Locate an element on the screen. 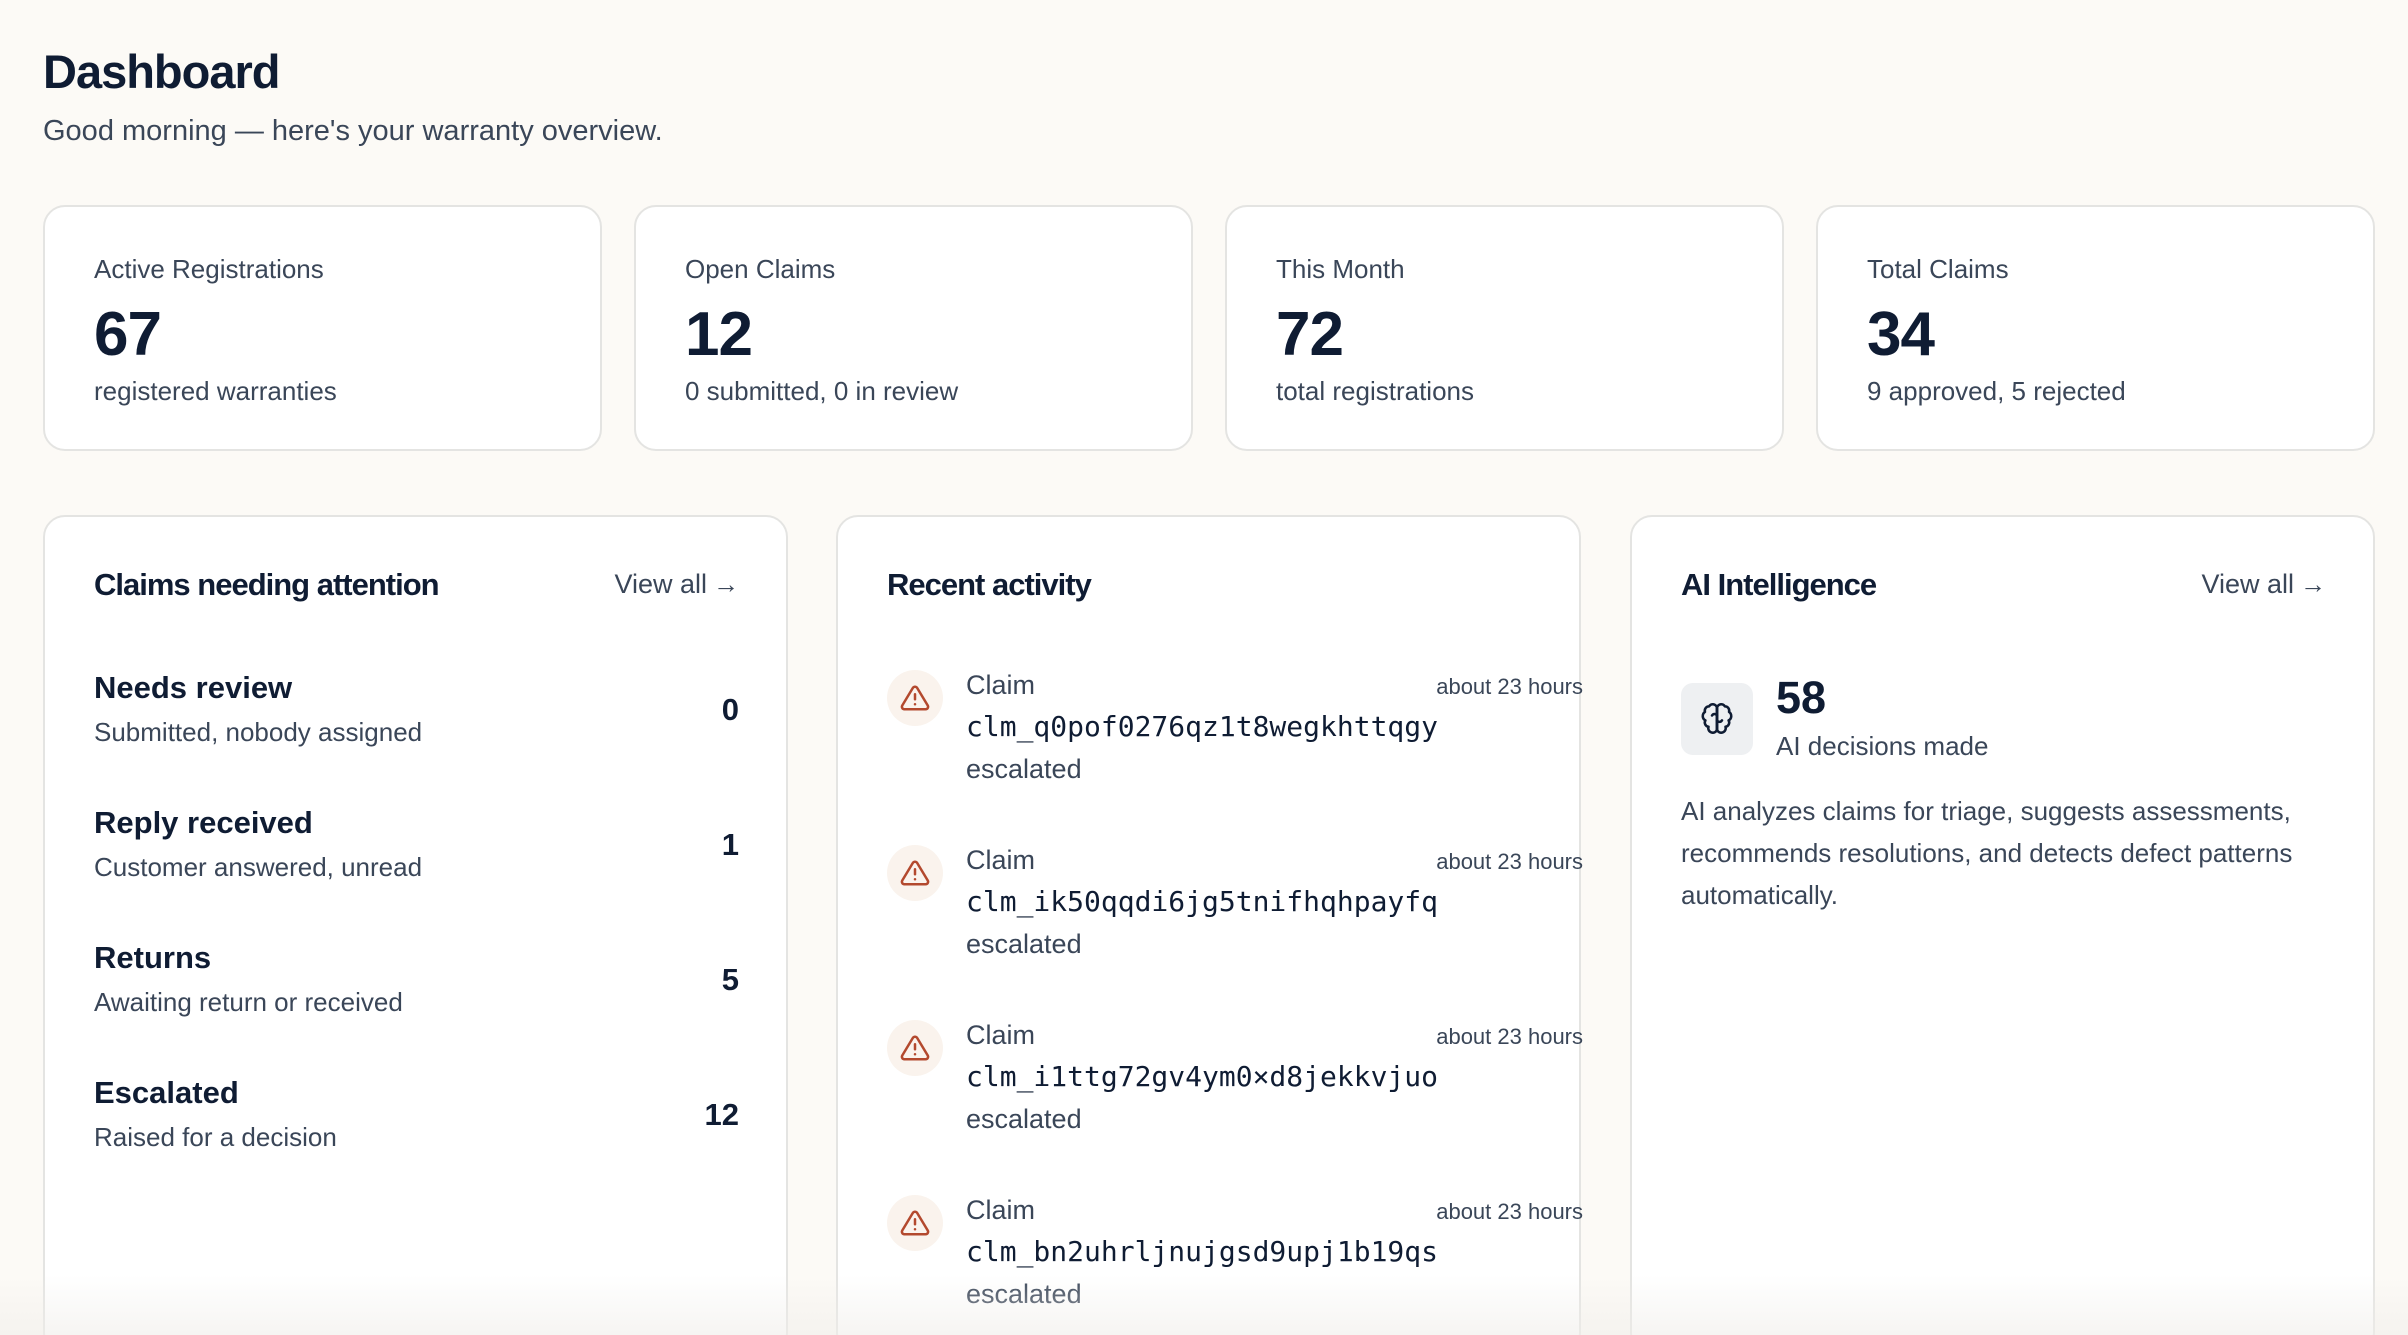 The image size is (2408, 1335). attention-item-count: 5 is located at coordinates (730, 979).